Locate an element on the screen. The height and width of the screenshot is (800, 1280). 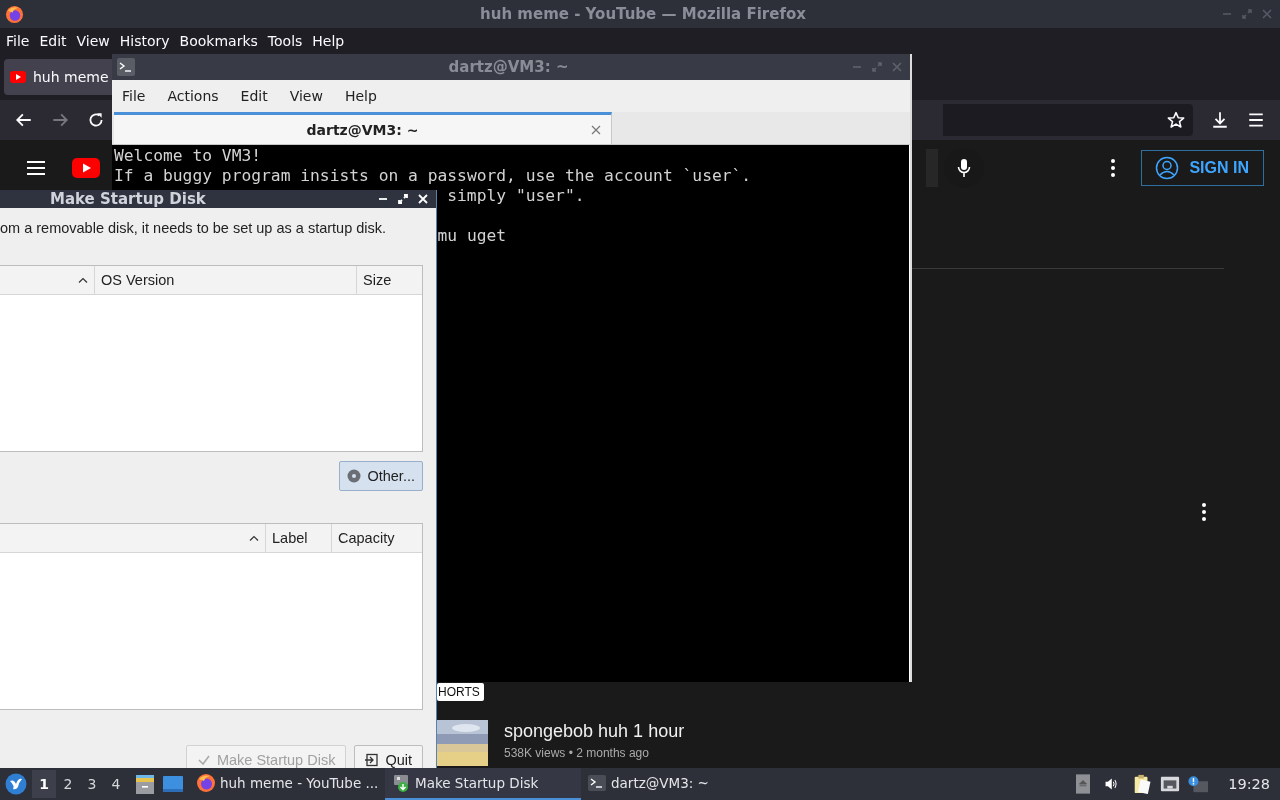
terminal-line: mu uget is located at coordinates (472, 235).